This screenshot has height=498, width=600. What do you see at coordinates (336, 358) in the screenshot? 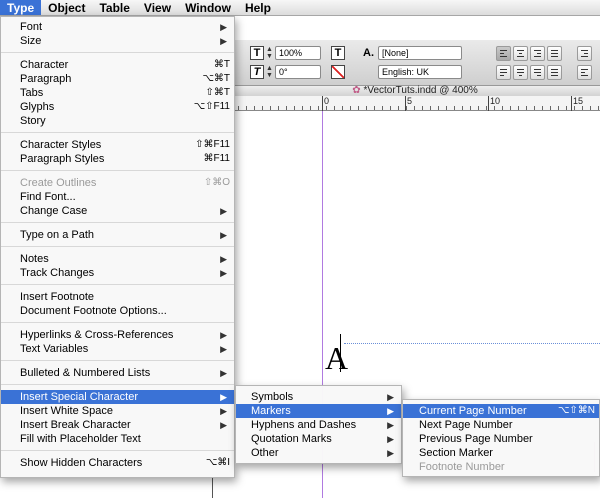
I see `text-glyph: A` at bounding box center [336, 358].